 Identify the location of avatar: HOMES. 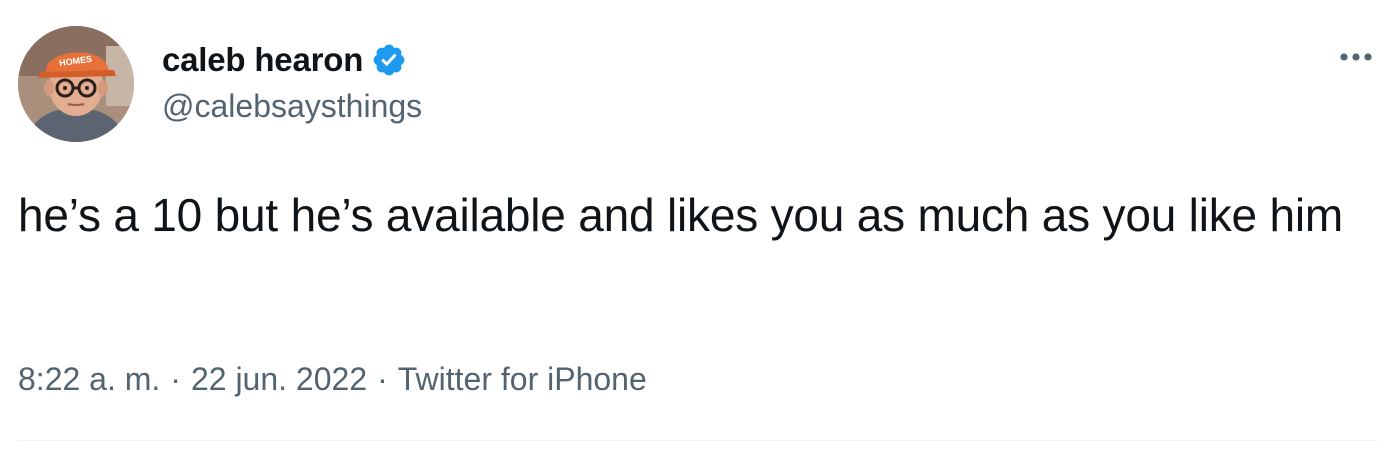
(76, 84).